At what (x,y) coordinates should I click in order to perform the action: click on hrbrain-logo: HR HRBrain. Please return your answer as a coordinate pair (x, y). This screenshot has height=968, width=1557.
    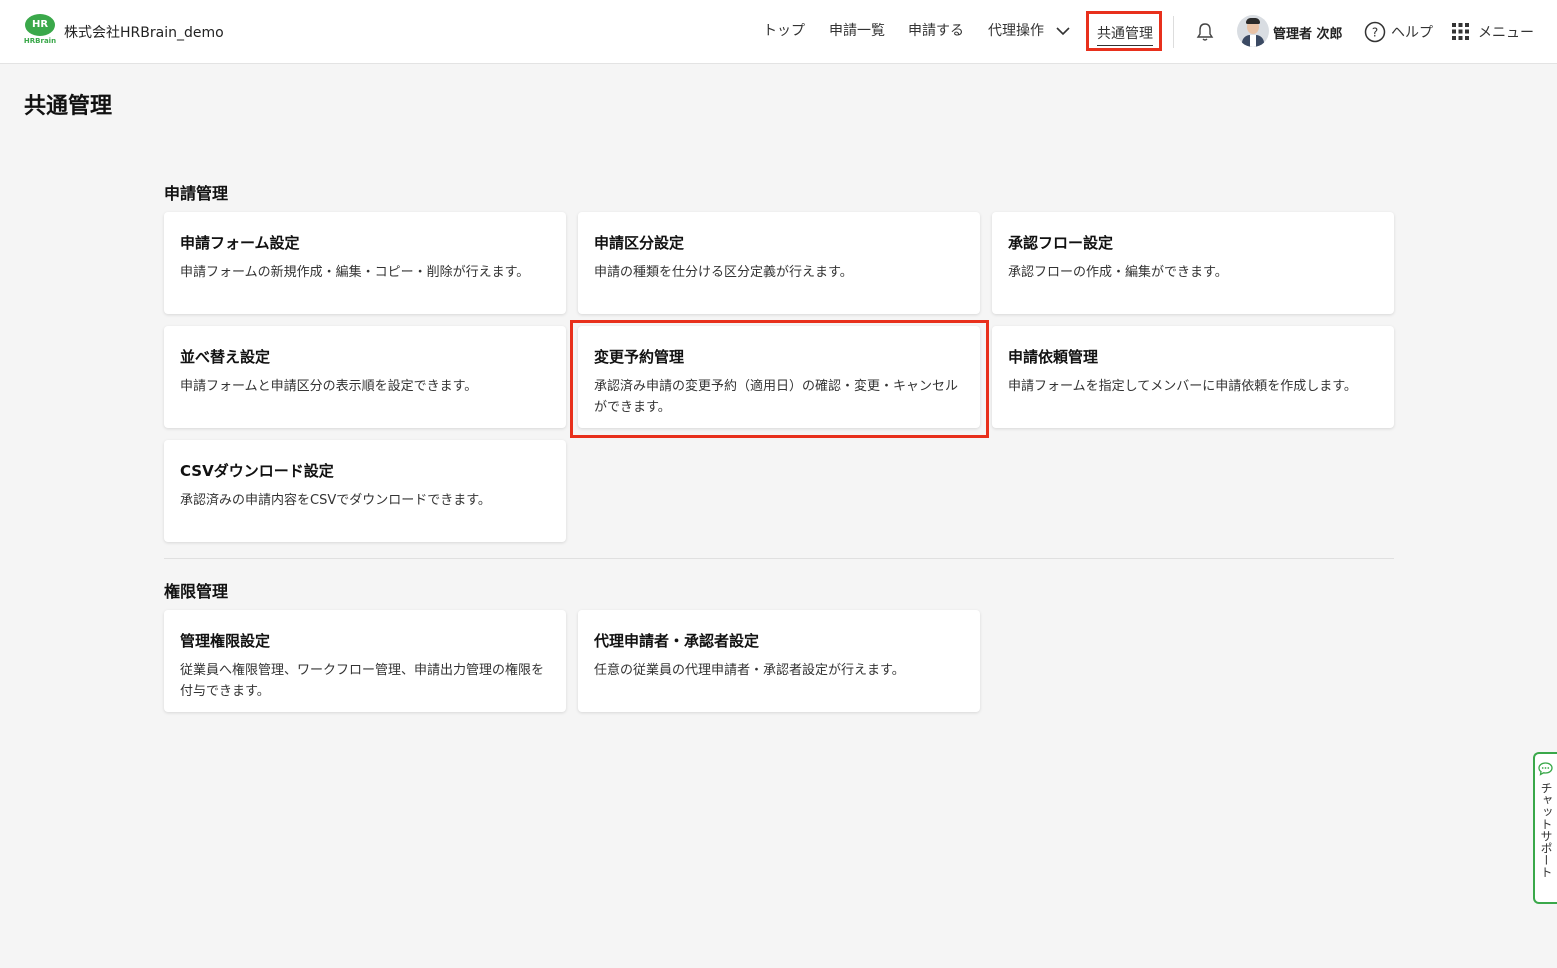
    Looking at the image, I should click on (40, 30).